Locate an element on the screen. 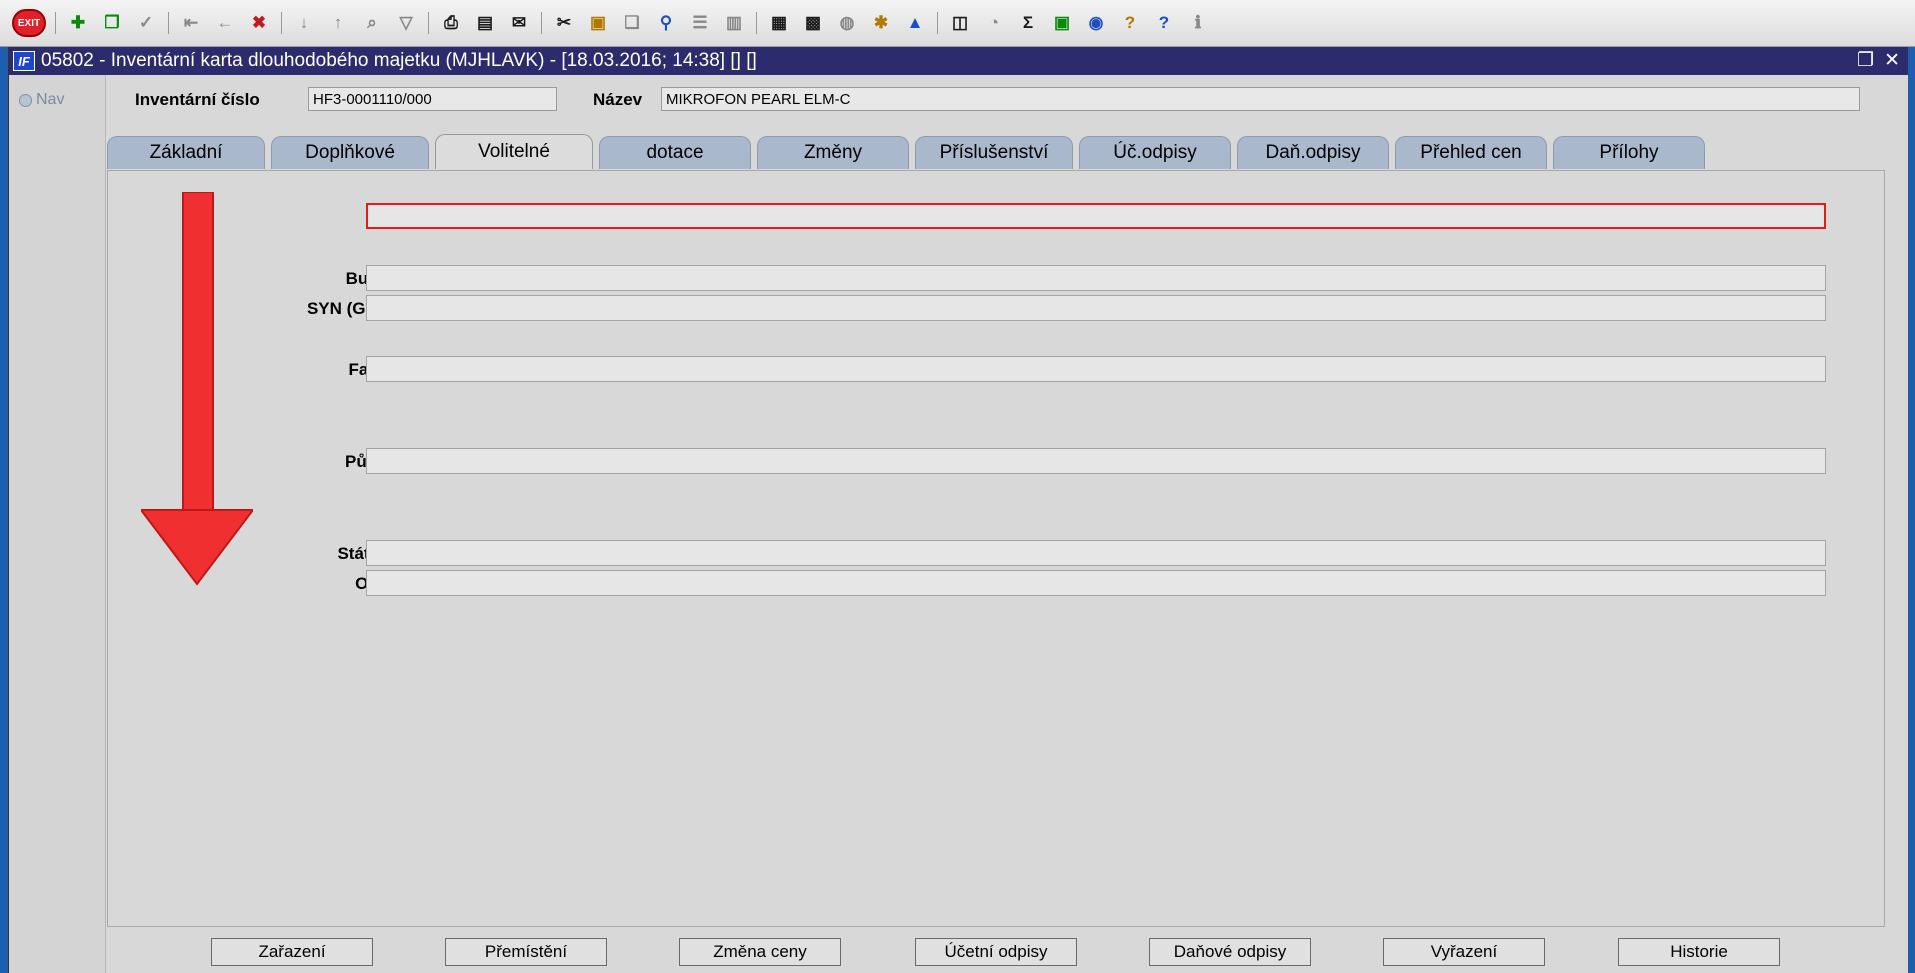  fakulta-field is located at coordinates (1096, 369).